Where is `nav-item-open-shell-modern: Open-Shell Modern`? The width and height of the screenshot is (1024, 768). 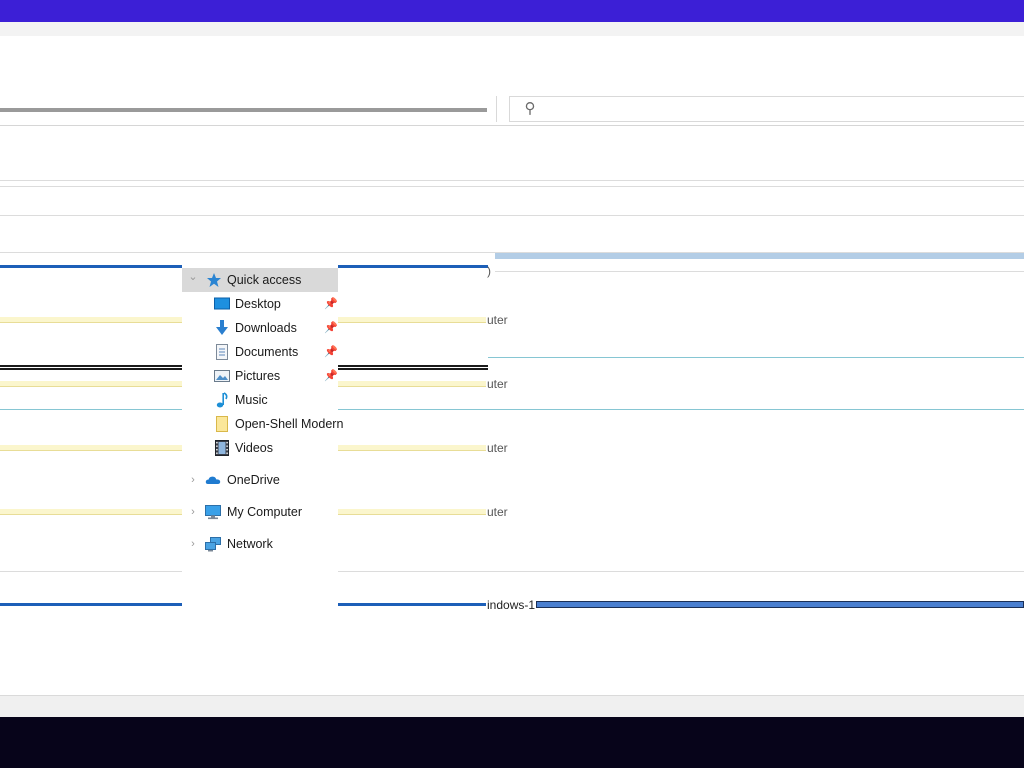
nav-item-open-shell-modern: Open-Shell Modern is located at coordinates (262, 424).